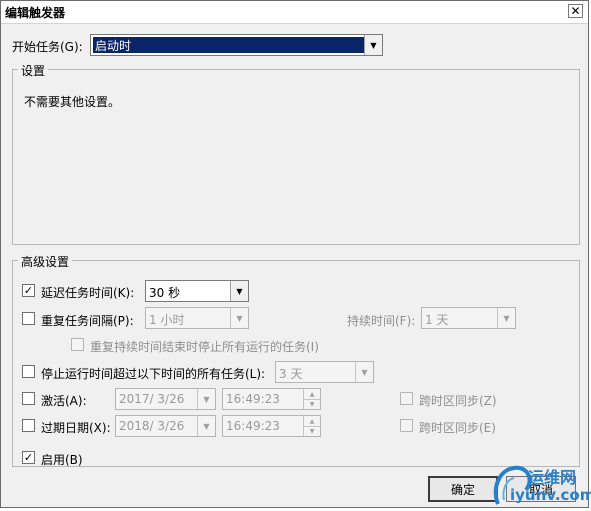  What do you see at coordinates (152, 399) in the screenshot?
I see `activate-date-value: 2017/ 3/26` at bounding box center [152, 399].